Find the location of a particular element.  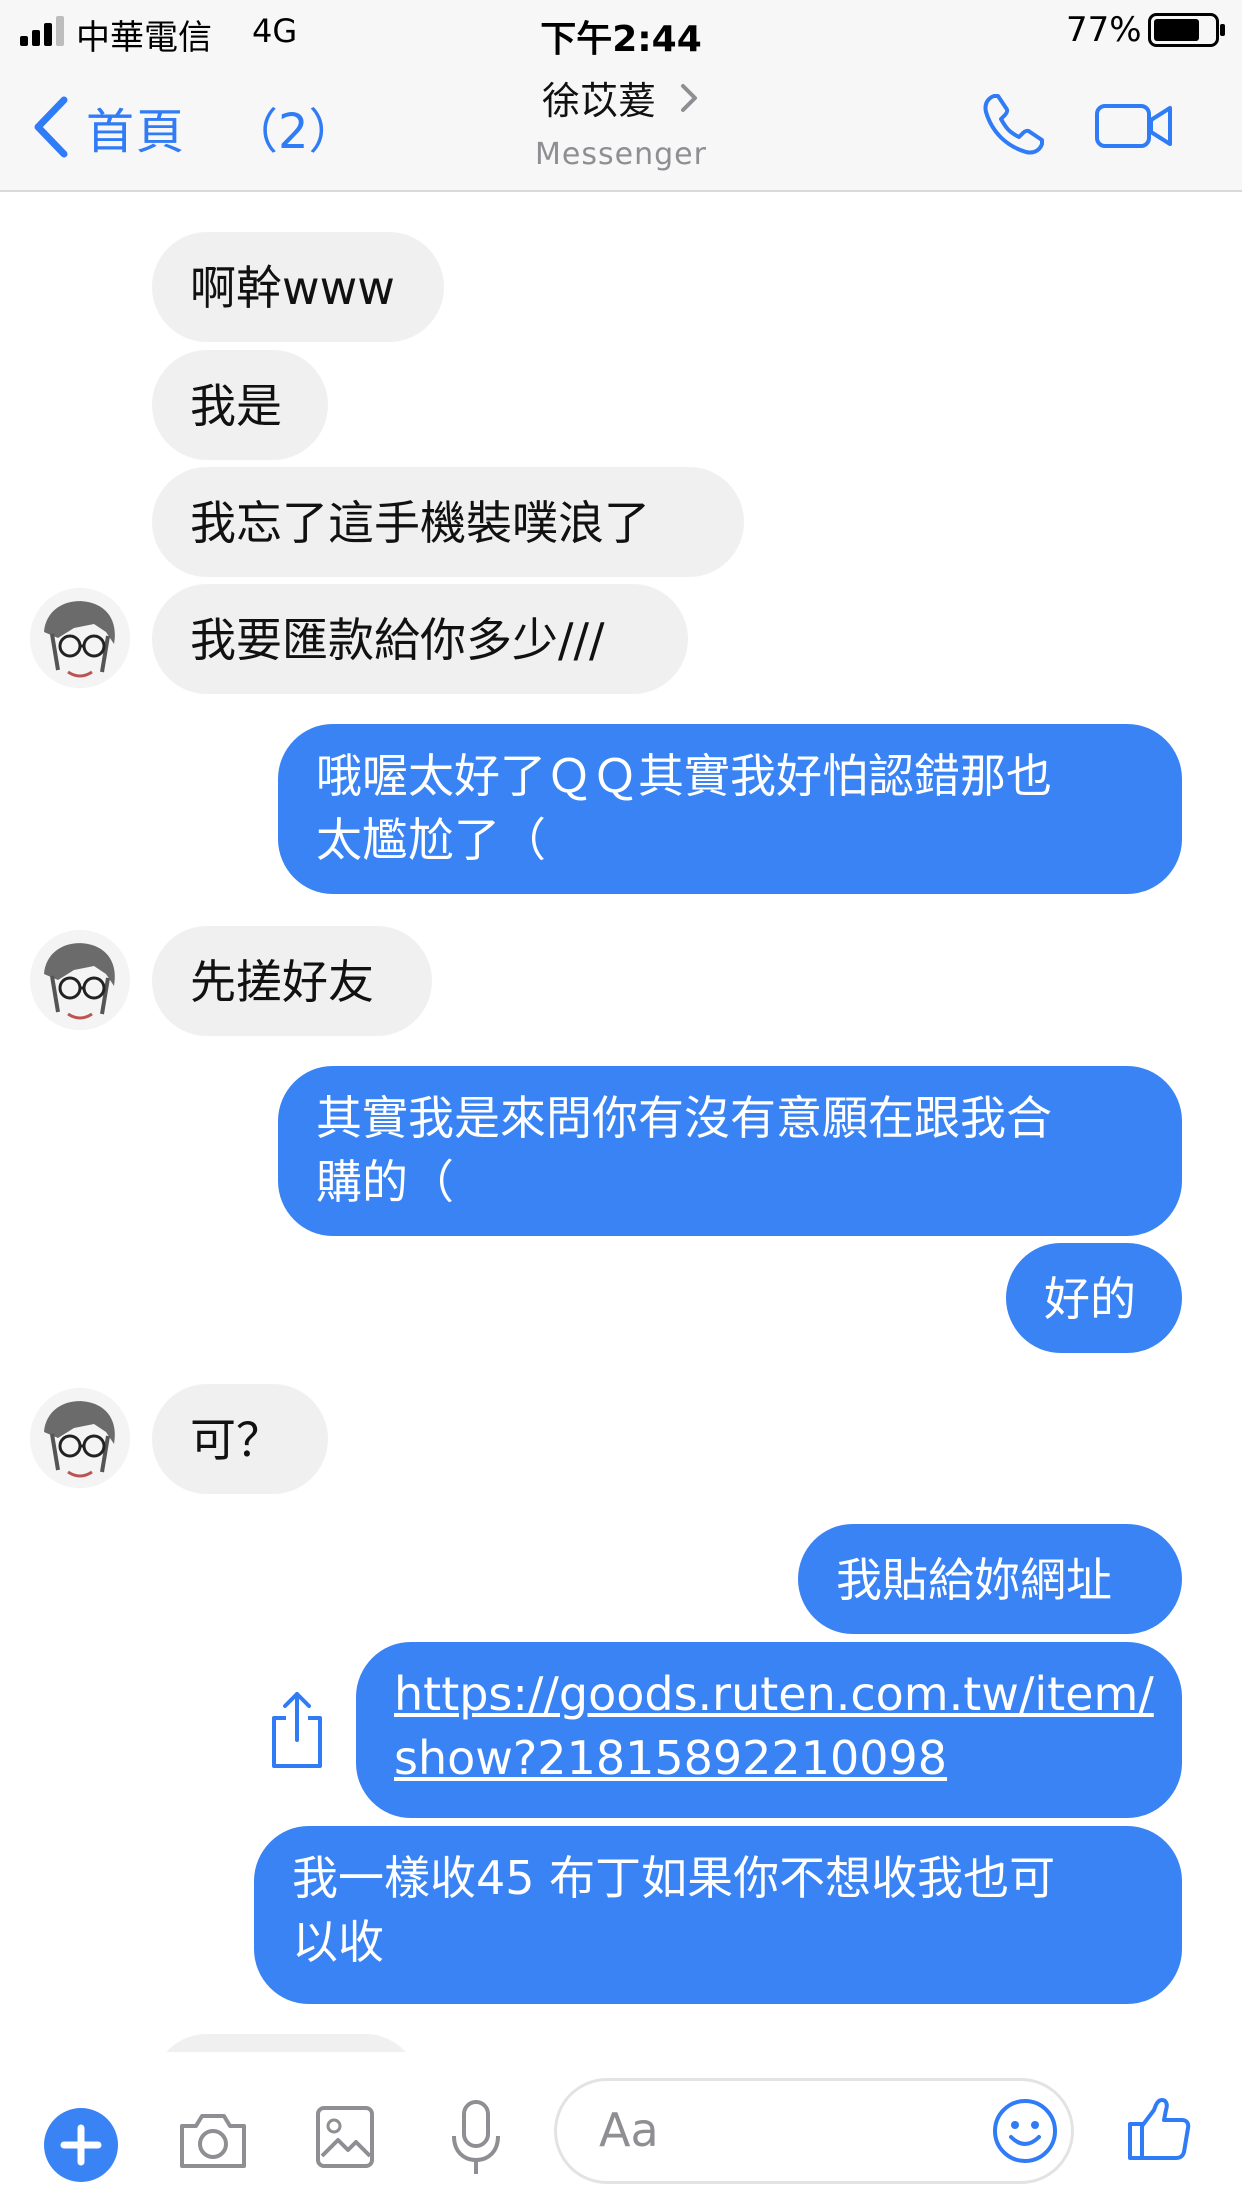

conversation-title: 徐苡萲 Messenger is located at coordinates (621, 121).